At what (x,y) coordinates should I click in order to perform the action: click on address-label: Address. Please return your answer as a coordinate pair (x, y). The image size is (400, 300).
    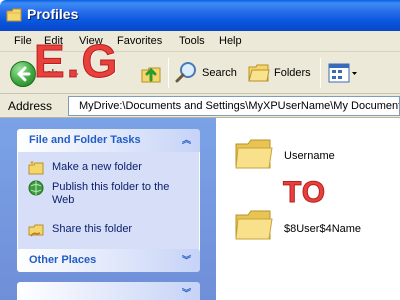
    Looking at the image, I should click on (30, 106).